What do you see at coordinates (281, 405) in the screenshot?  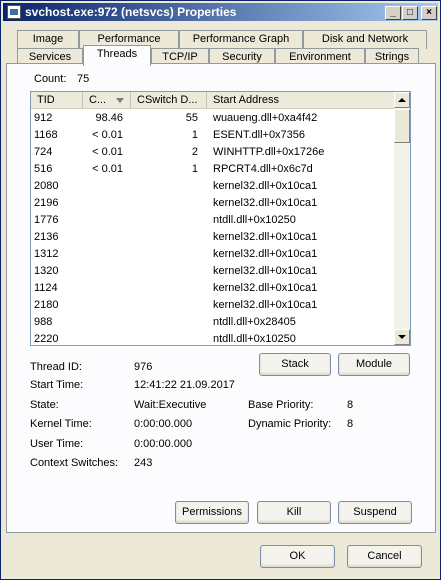 I see `base-priority-label: Base Priority:` at bounding box center [281, 405].